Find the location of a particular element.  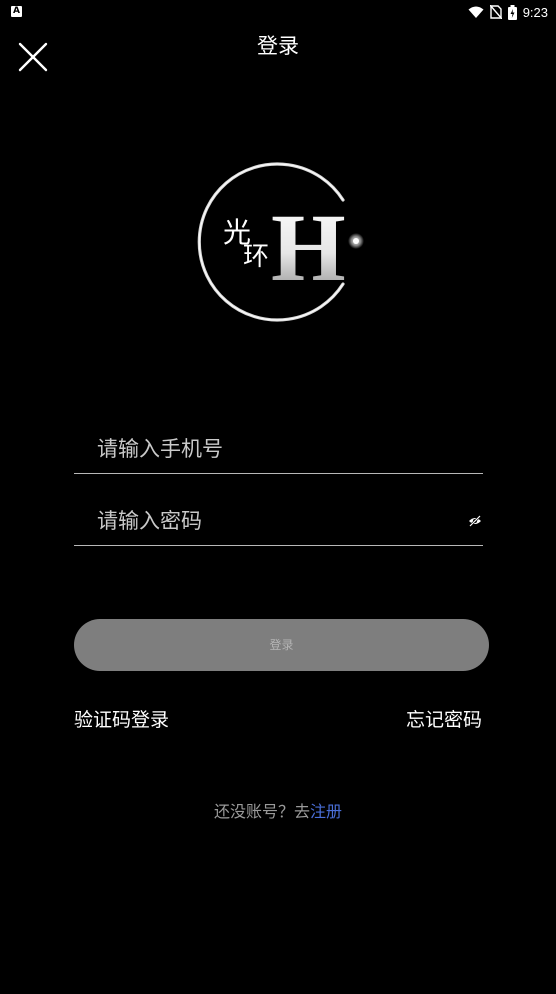

status-time: 9:23 is located at coordinates (535, 12).